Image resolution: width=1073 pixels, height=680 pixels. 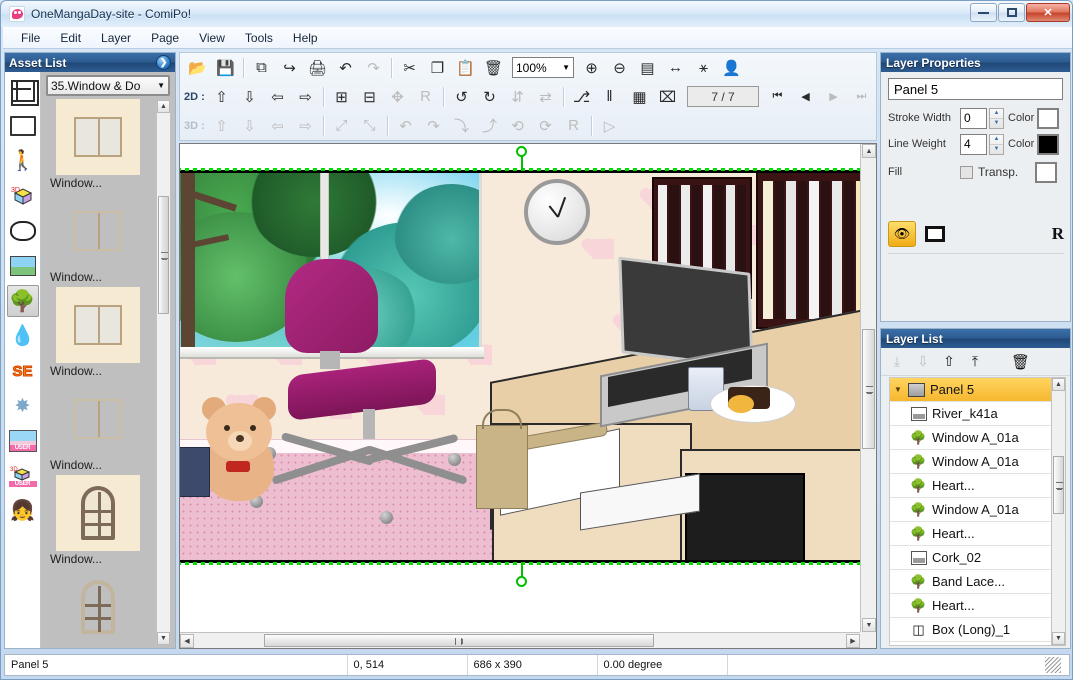 I want to click on layer-list-scrollbar: ▲ ▼, so click(x=1058, y=511).